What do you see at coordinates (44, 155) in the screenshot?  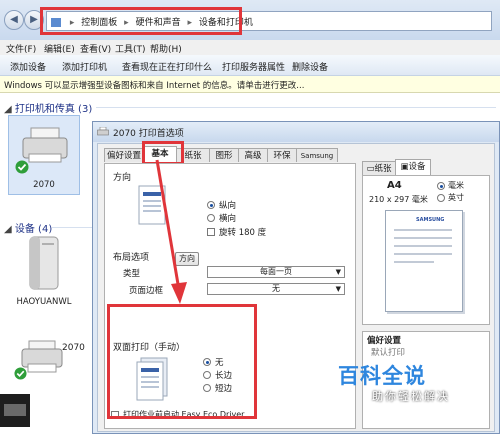 I see `device-tile-printer-2070: 2070` at bounding box center [44, 155].